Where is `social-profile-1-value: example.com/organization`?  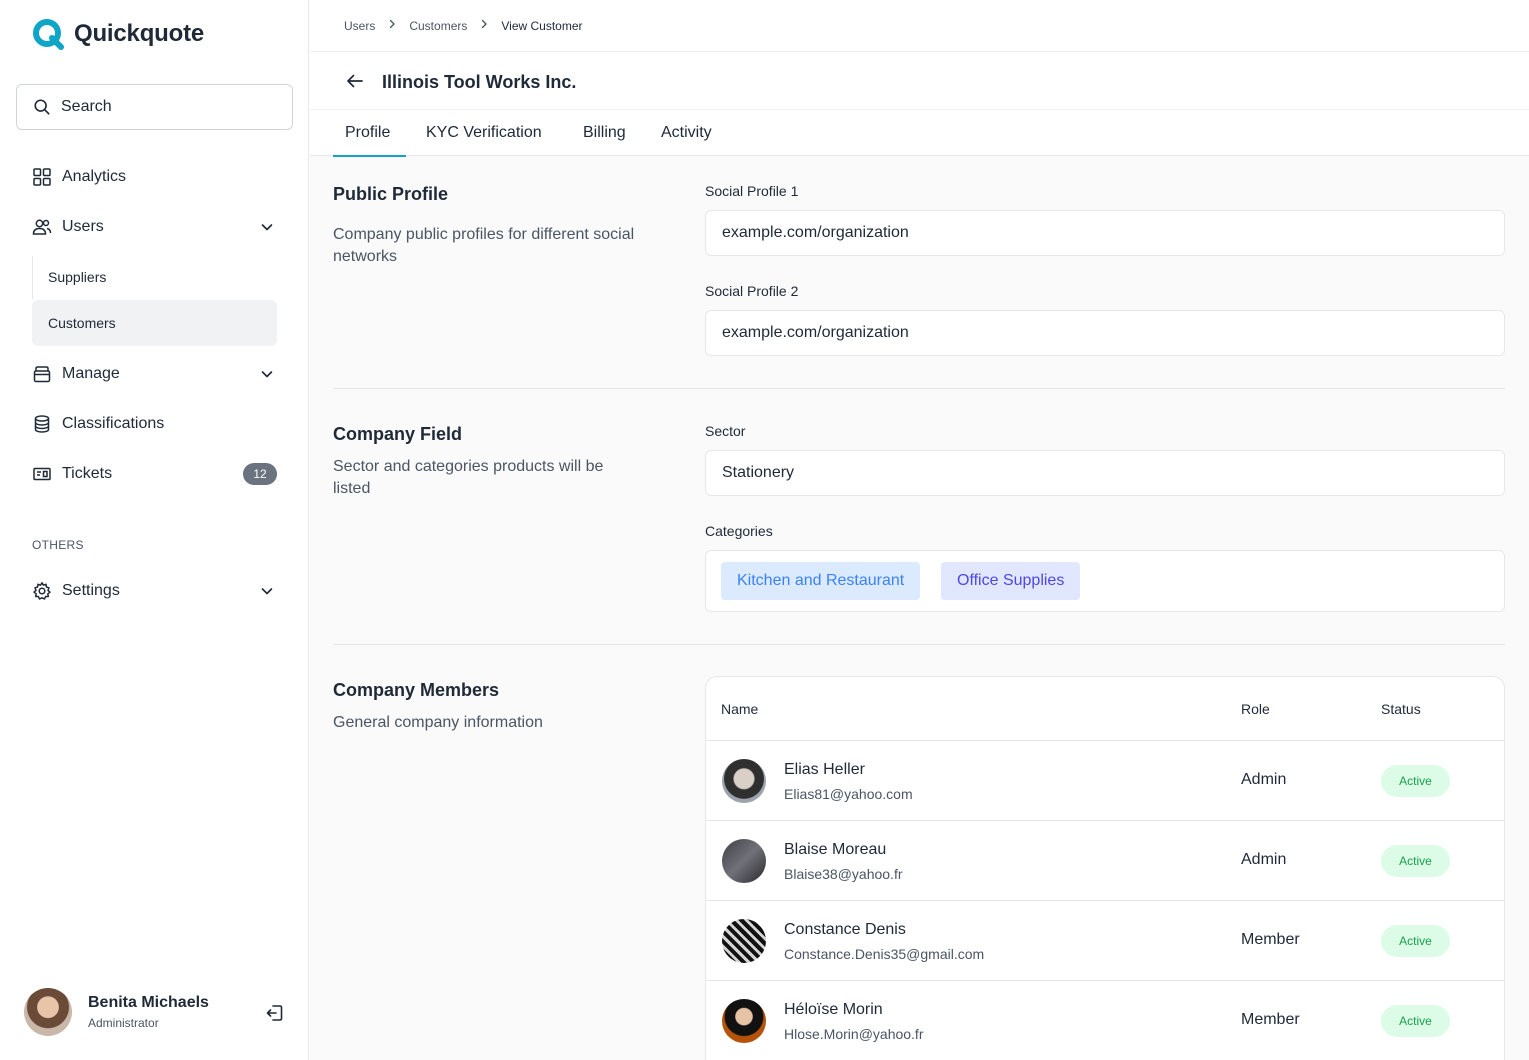 social-profile-1-value: example.com/organization is located at coordinates (815, 232).